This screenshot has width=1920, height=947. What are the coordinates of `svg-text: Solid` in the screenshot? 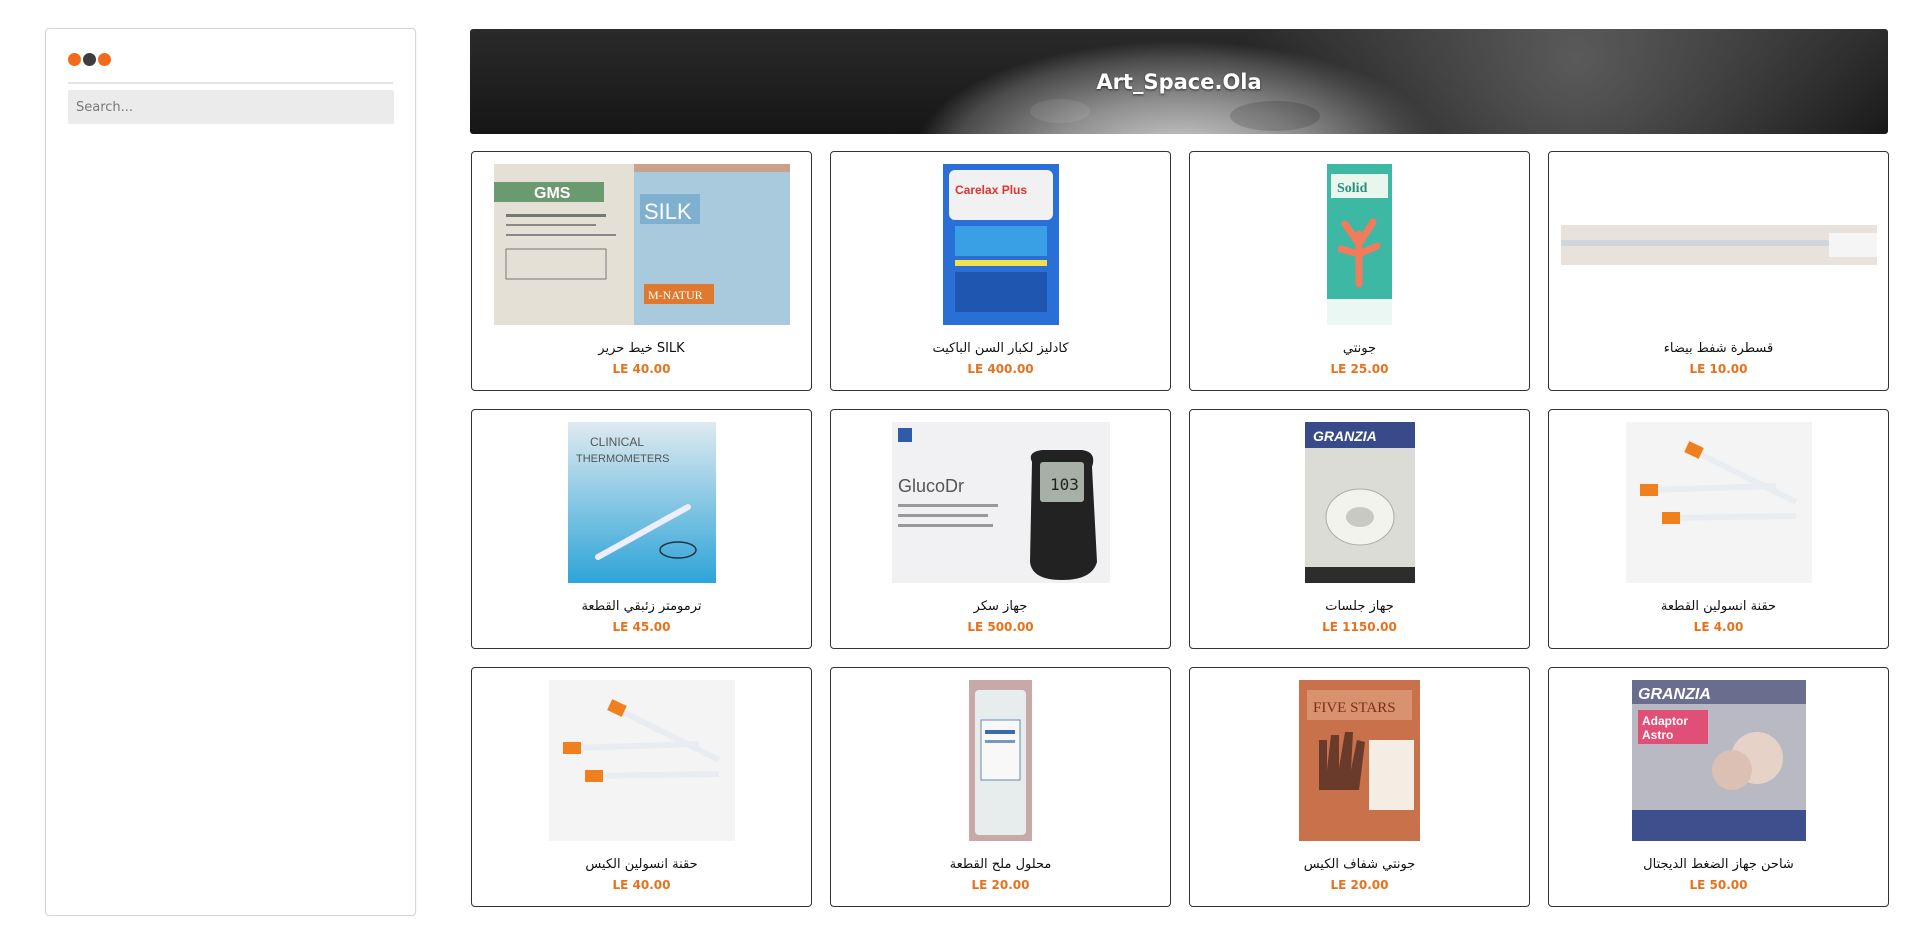 It's located at (1352, 188).